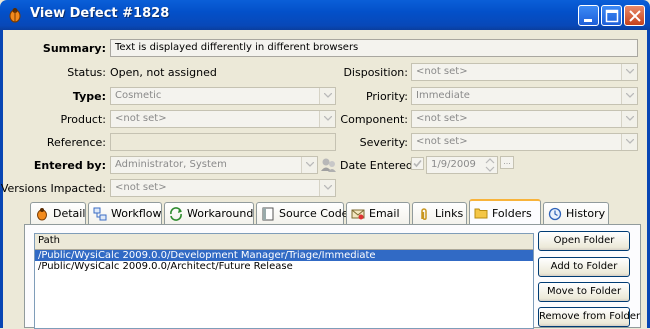 The image size is (650, 329). What do you see at coordinates (588, 15) in the screenshot?
I see `minimize-button` at bounding box center [588, 15].